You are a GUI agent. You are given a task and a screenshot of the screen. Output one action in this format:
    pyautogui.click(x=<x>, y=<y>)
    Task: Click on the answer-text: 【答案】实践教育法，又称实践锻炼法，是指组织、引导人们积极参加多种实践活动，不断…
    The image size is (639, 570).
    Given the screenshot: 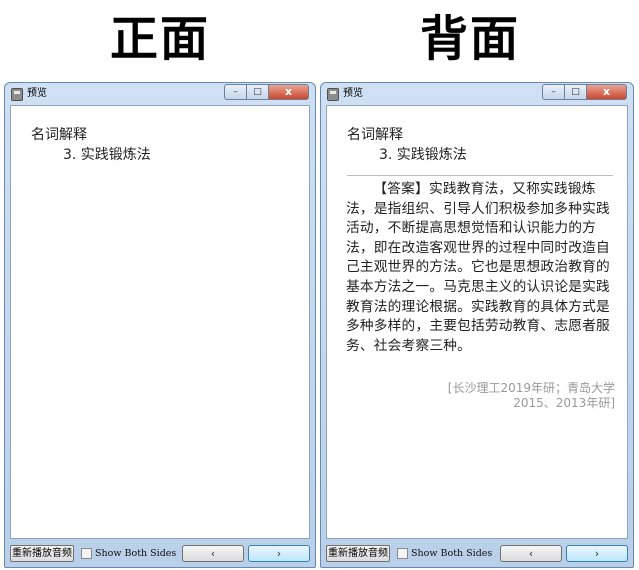 What is the action you would take?
    pyautogui.click(x=478, y=267)
    